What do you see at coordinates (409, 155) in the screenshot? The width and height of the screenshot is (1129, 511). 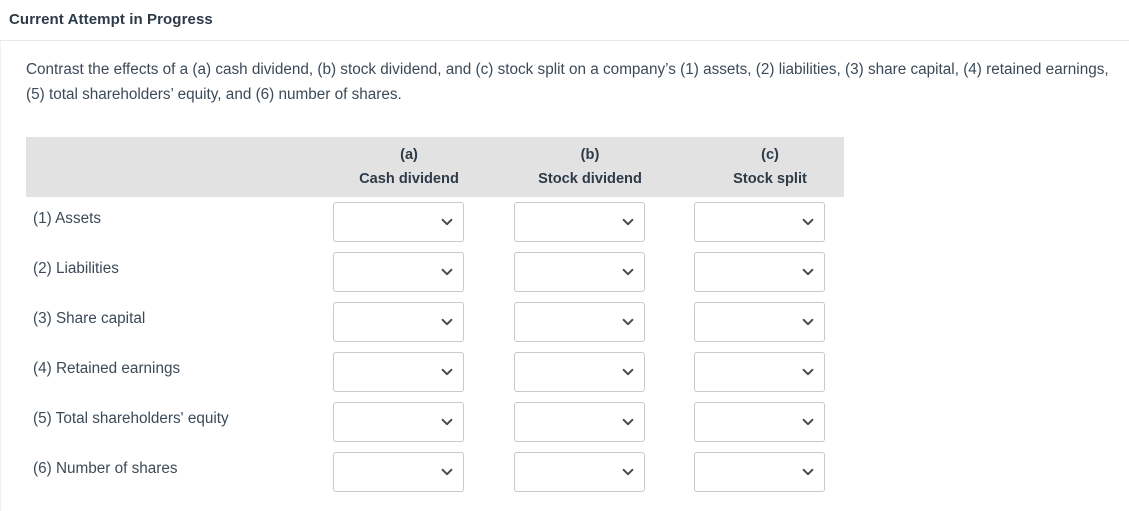 I see `column-letter: (a)` at bounding box center [409, 155].